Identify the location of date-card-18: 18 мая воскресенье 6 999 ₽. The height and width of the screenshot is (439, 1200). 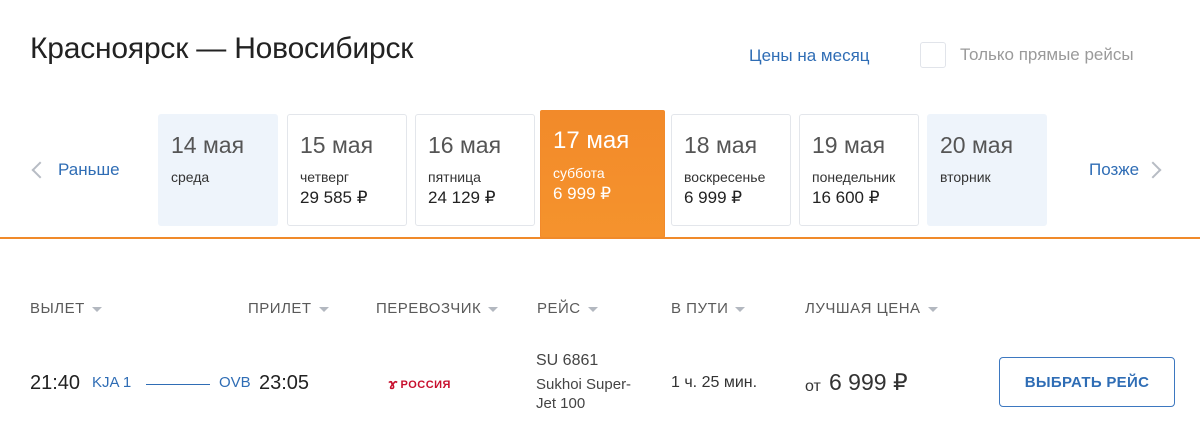
(731, 170).